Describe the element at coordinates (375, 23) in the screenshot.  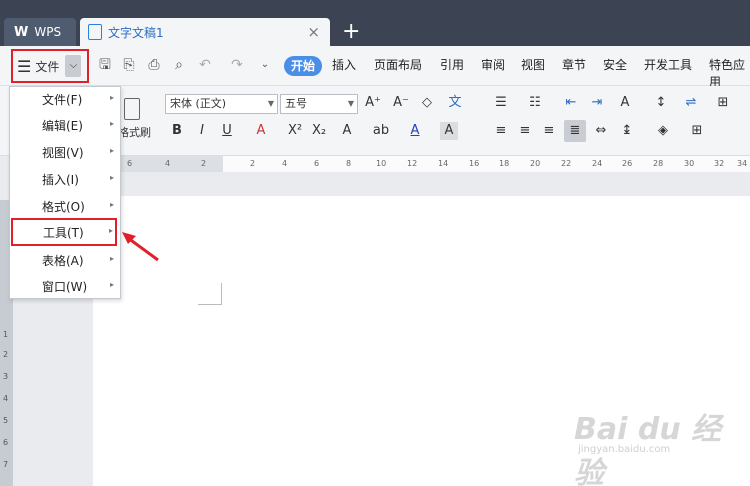
I see `title-bar: W WPS 文字文稿1 × +` at that location.